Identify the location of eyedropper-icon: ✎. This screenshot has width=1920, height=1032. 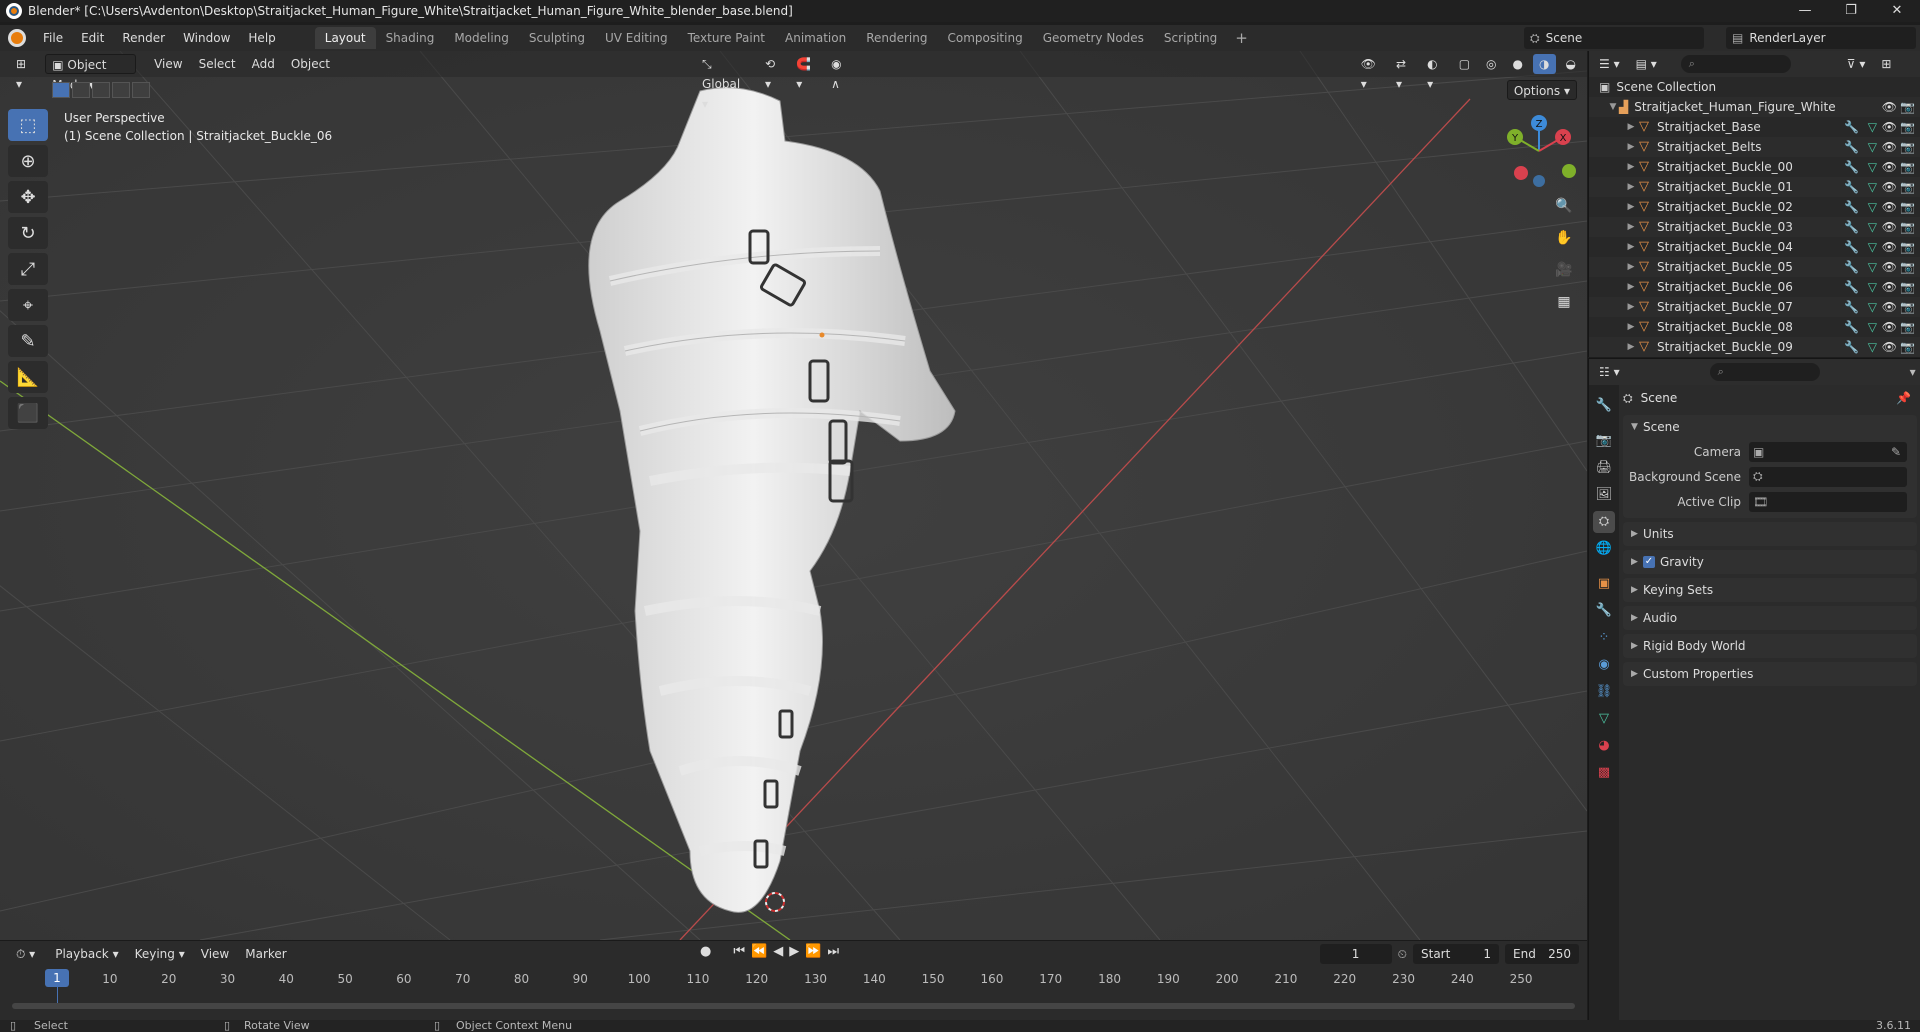
(1896, 452).